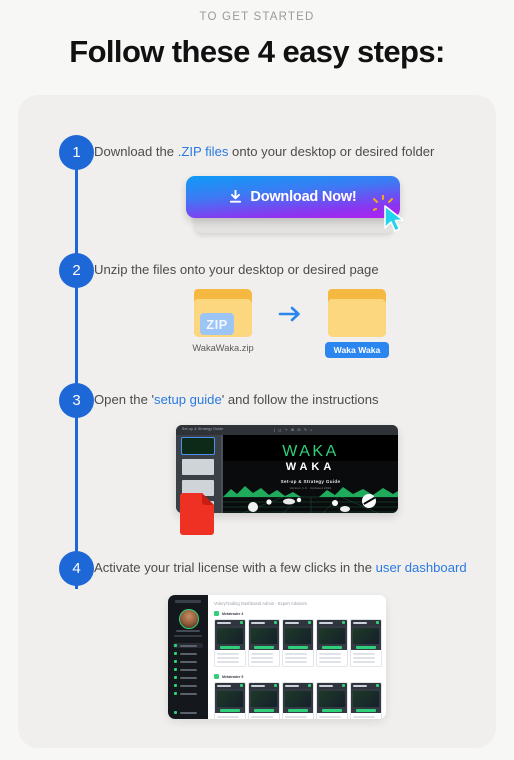  I want to click on slide-terrain-graphic, so click(310, 499).